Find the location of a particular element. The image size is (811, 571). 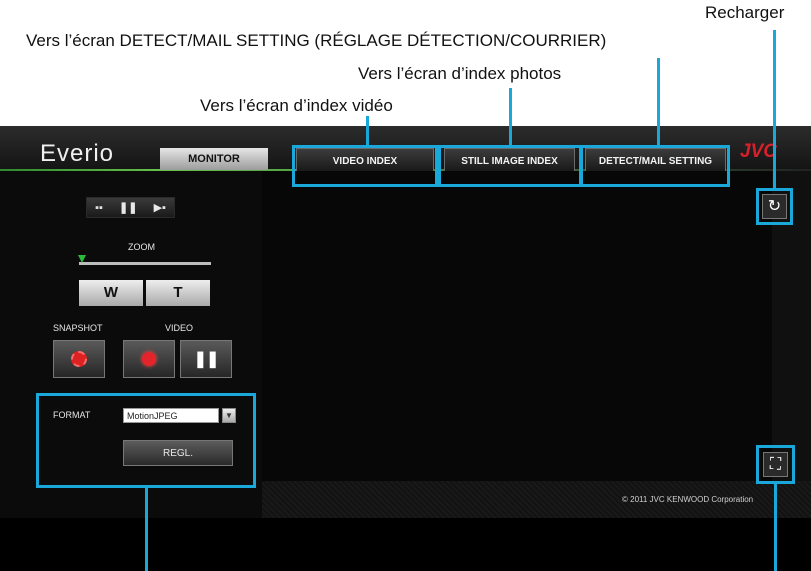

fullscreen-callout-line is located at coordinates (775, 527).